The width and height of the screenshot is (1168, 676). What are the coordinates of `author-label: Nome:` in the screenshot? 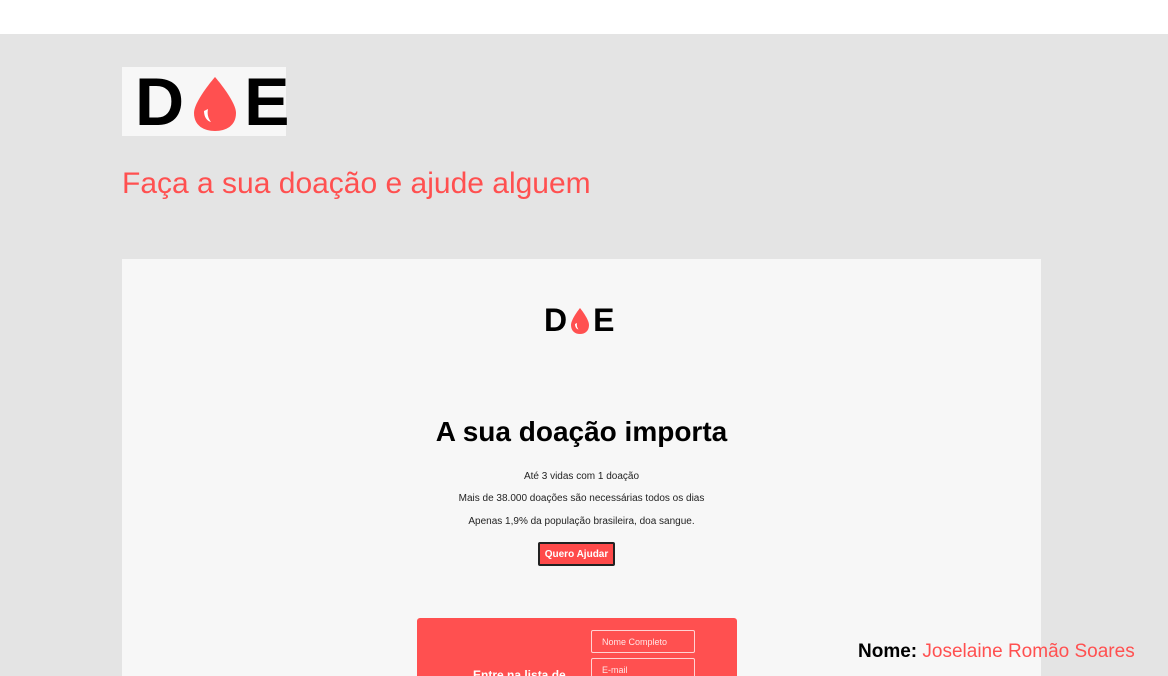 It's located at (888, 651).